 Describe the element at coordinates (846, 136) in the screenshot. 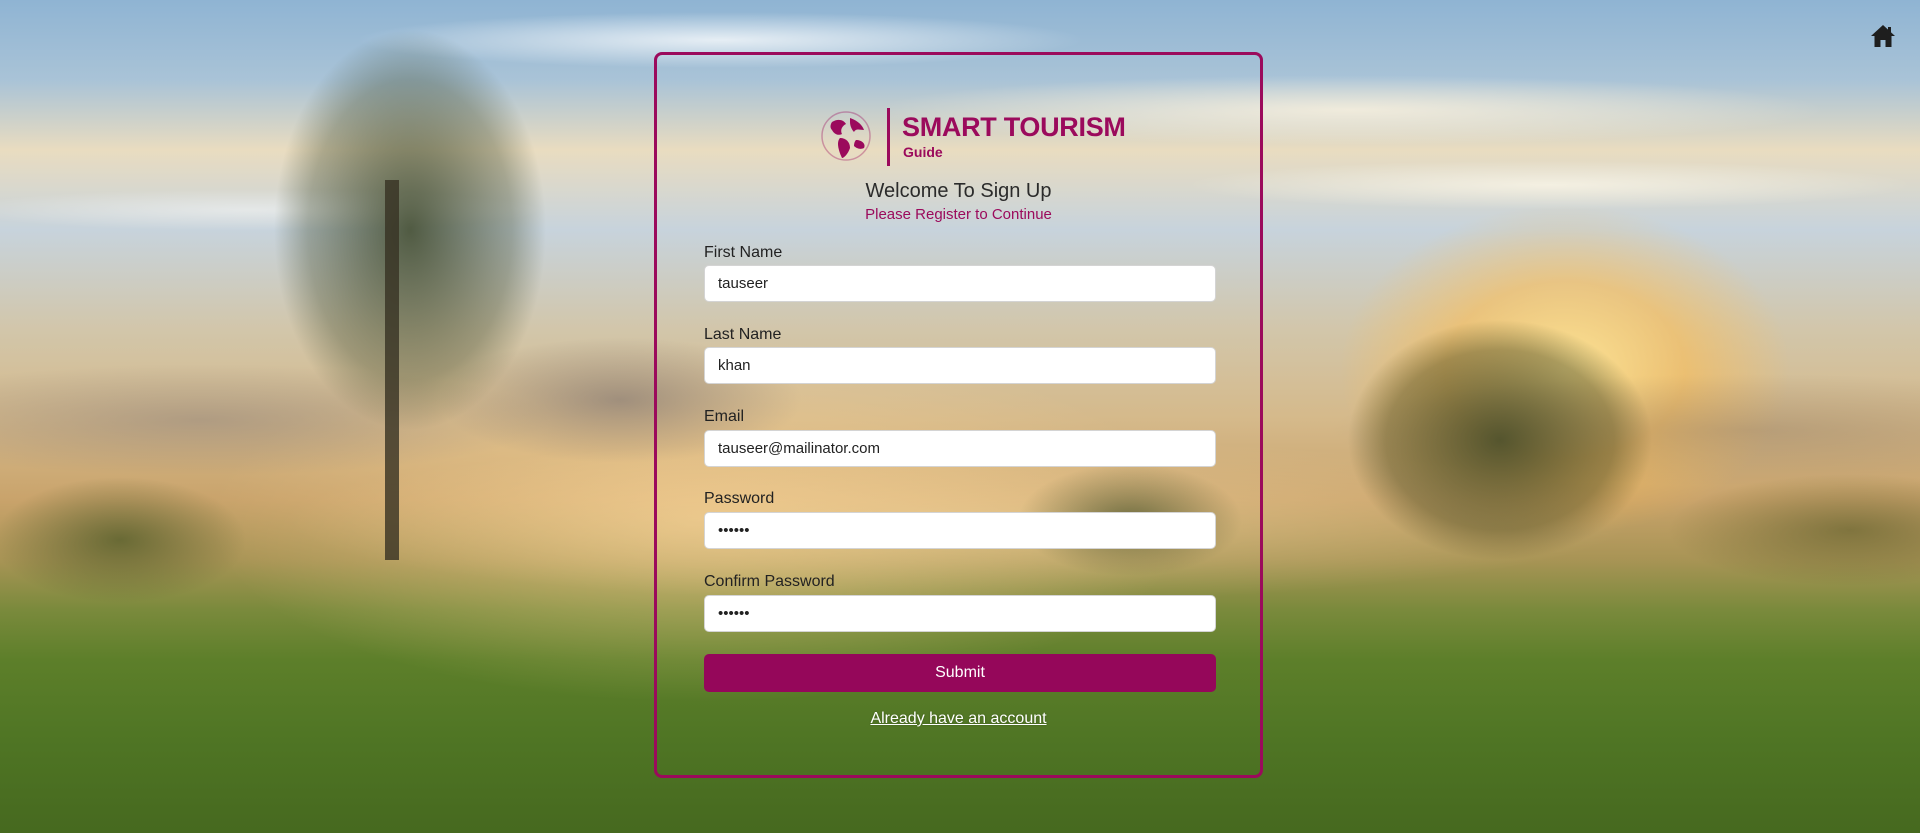

I see `globe-icon` at that location.